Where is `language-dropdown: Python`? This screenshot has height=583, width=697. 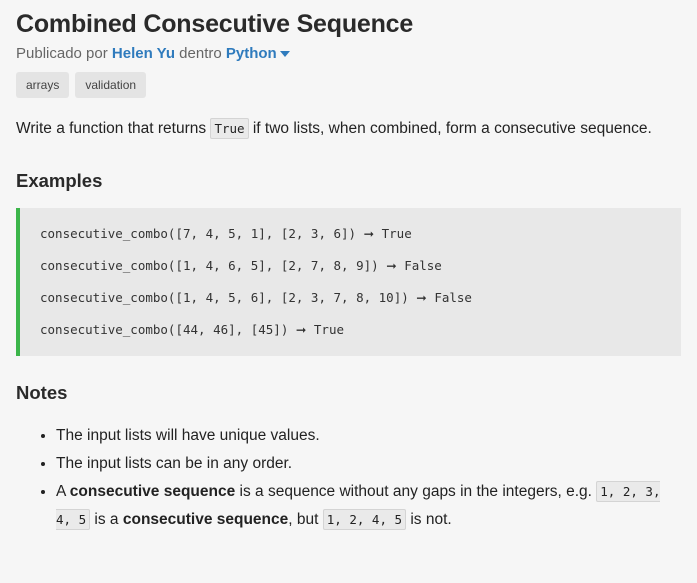
language-dropdown: Python is located at coordinates (258, 53).